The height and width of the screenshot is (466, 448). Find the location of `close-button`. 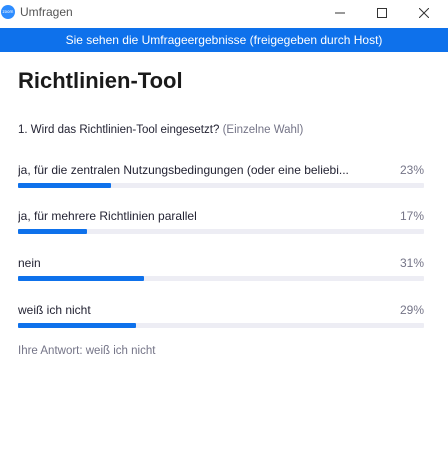

close-button is located at coordinates (424, 13).